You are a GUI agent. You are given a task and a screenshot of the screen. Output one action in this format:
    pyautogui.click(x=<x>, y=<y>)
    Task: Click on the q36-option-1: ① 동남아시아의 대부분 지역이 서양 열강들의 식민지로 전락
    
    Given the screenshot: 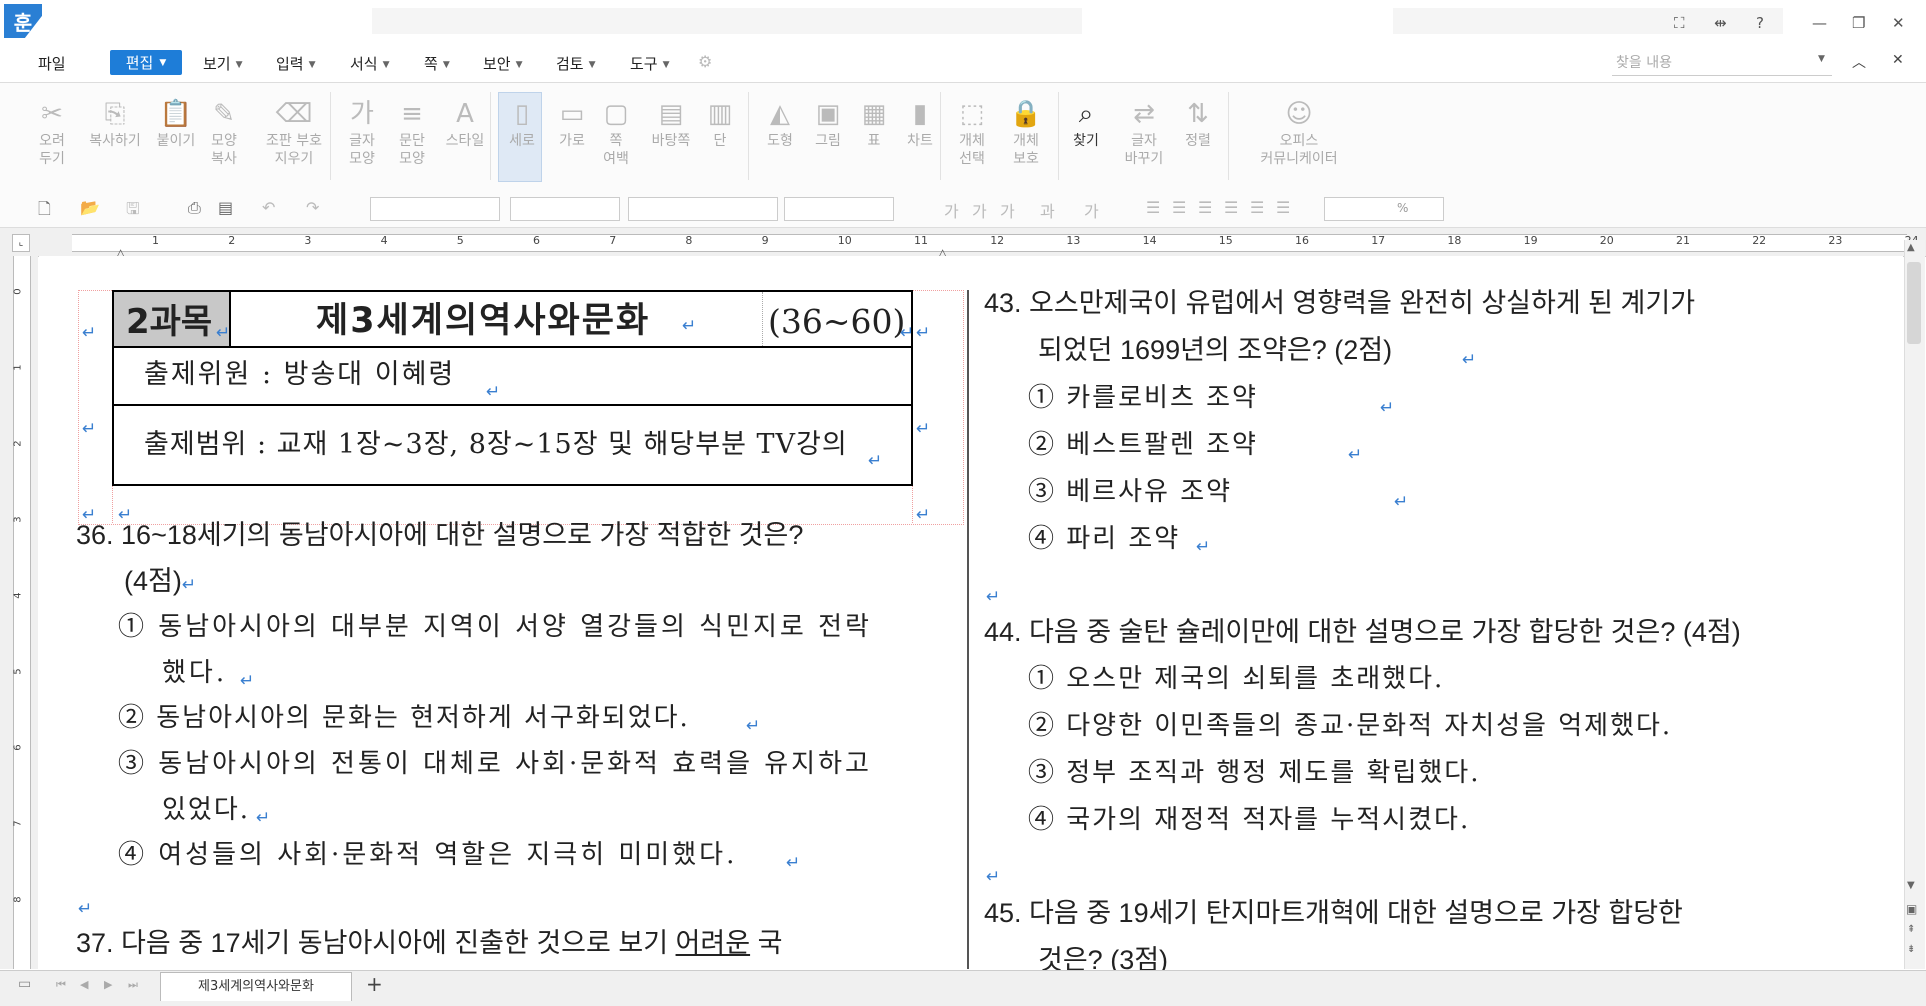 What is the action you would take?
    pyautogui.click(x=495, y=627)
    